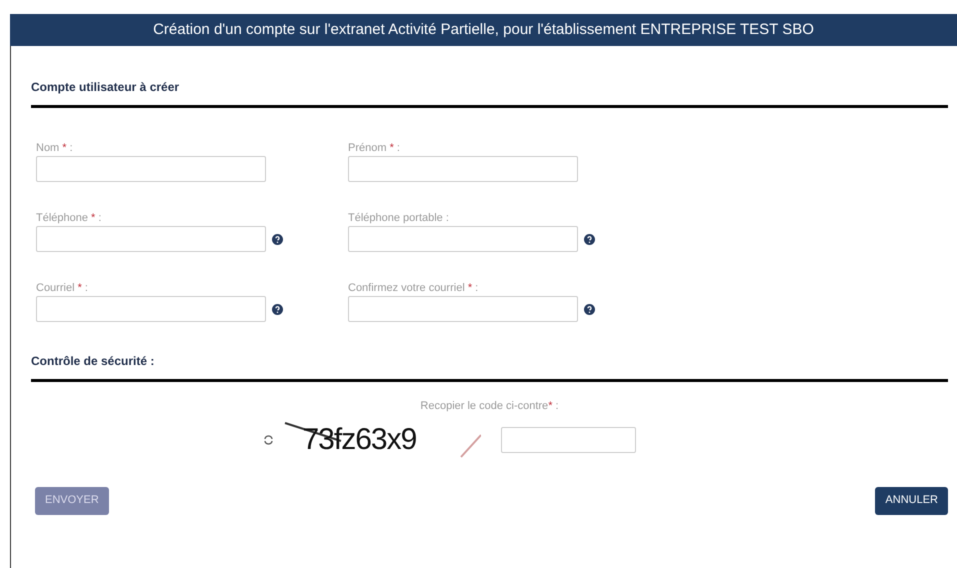 The width and height of the screenshot is (957, 568). What do you see at coordinates (399, 217) in the screenshot?
I see `field-label: Téléphone portable :` at bounding box center [399, 217].